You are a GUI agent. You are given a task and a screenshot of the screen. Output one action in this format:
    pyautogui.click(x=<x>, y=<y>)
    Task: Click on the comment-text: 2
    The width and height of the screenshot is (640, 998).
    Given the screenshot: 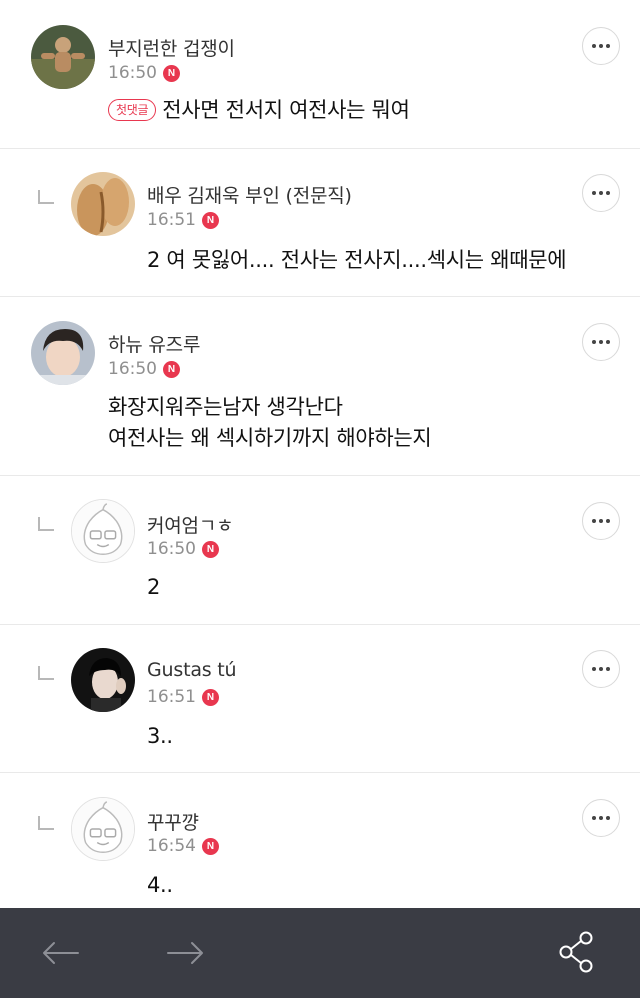 What is the action you would take?
    pyautogui.click(x=154, y=587)
    